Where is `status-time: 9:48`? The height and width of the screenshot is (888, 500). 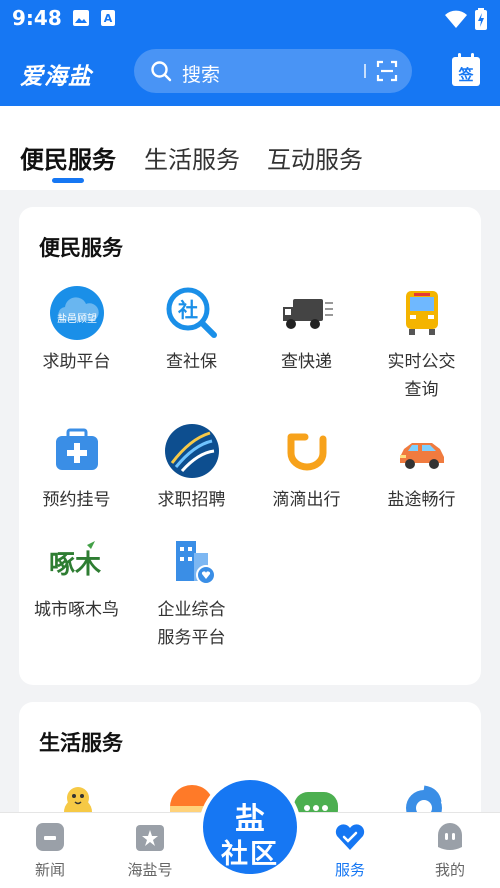 status-time: 9:48 is located at coordinates (37, 18).